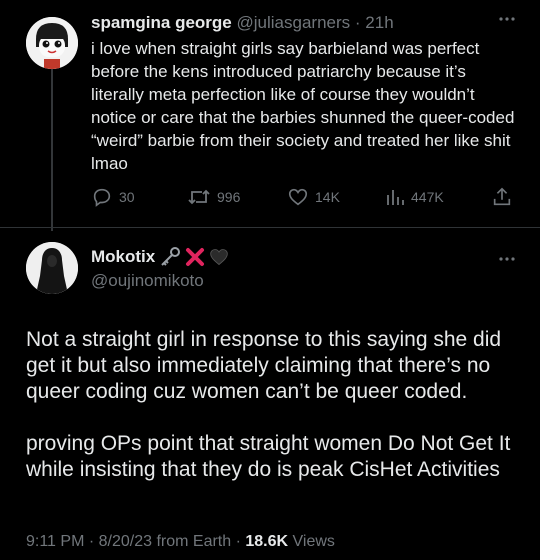 This screenshot has width=540, height=560. Describe the element at coordinates (219, 257) in the screenshot. I see `black-heart-icon` at that location.